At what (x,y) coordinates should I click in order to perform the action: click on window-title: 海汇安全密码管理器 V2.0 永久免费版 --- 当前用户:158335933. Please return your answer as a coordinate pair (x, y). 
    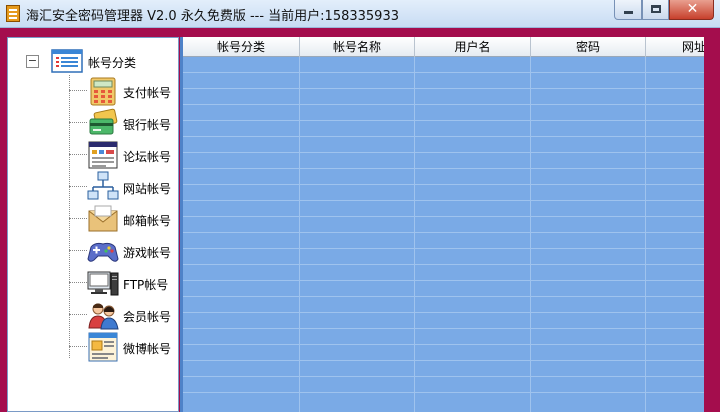
    Looking at the image, I should click on (212, 16).